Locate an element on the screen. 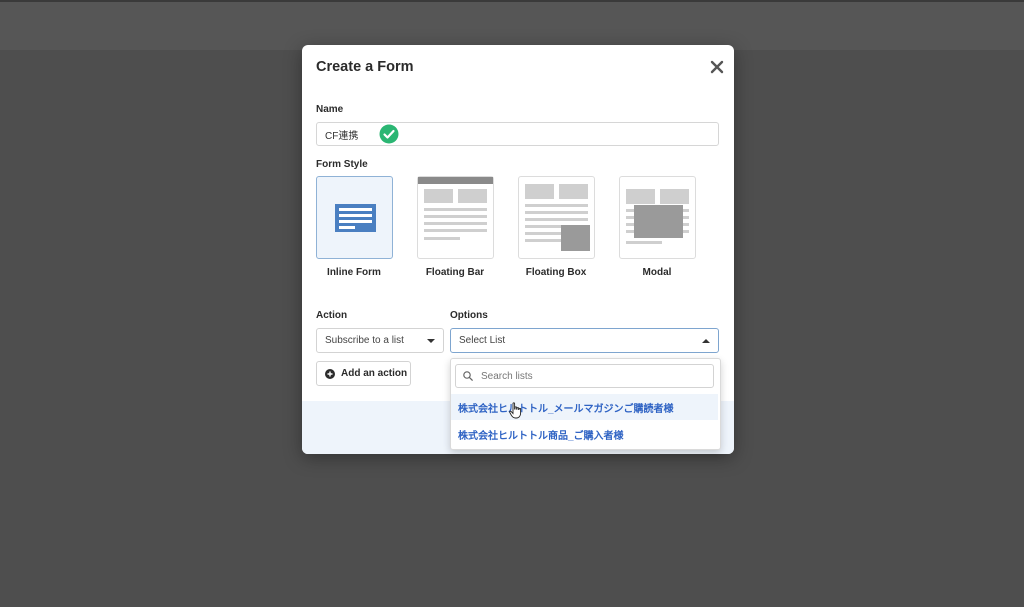 The image size is (1024, 607). inline-form-icon is located at coordinates (355, 218).